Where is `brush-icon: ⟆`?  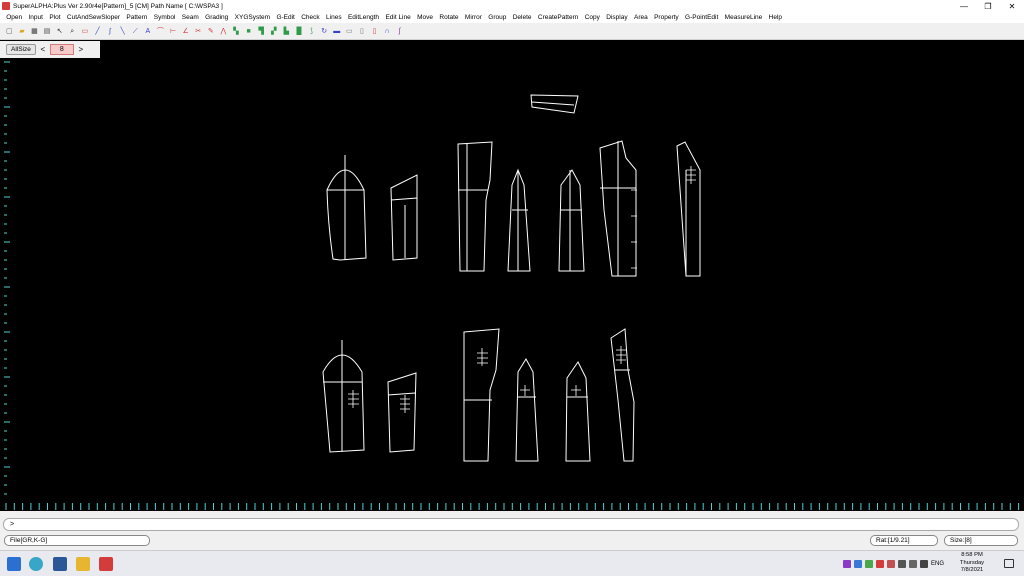 brush-icon: ⟆ is located at coordinates (311, 31).